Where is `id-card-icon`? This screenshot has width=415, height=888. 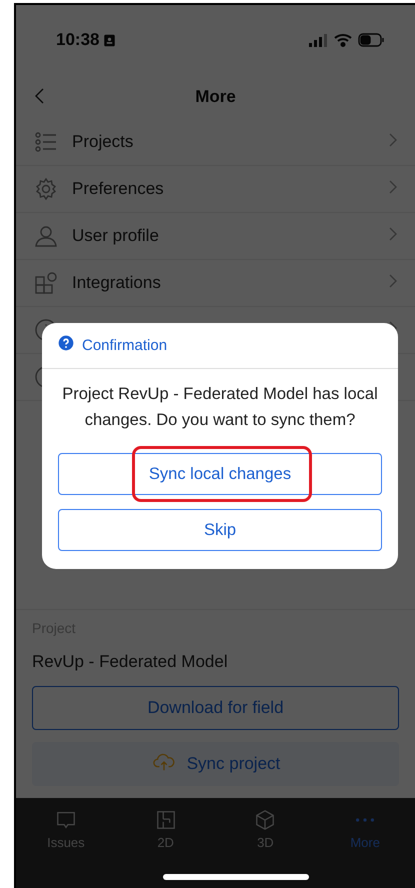
id-card-icon is located at coordinates (109, 40).